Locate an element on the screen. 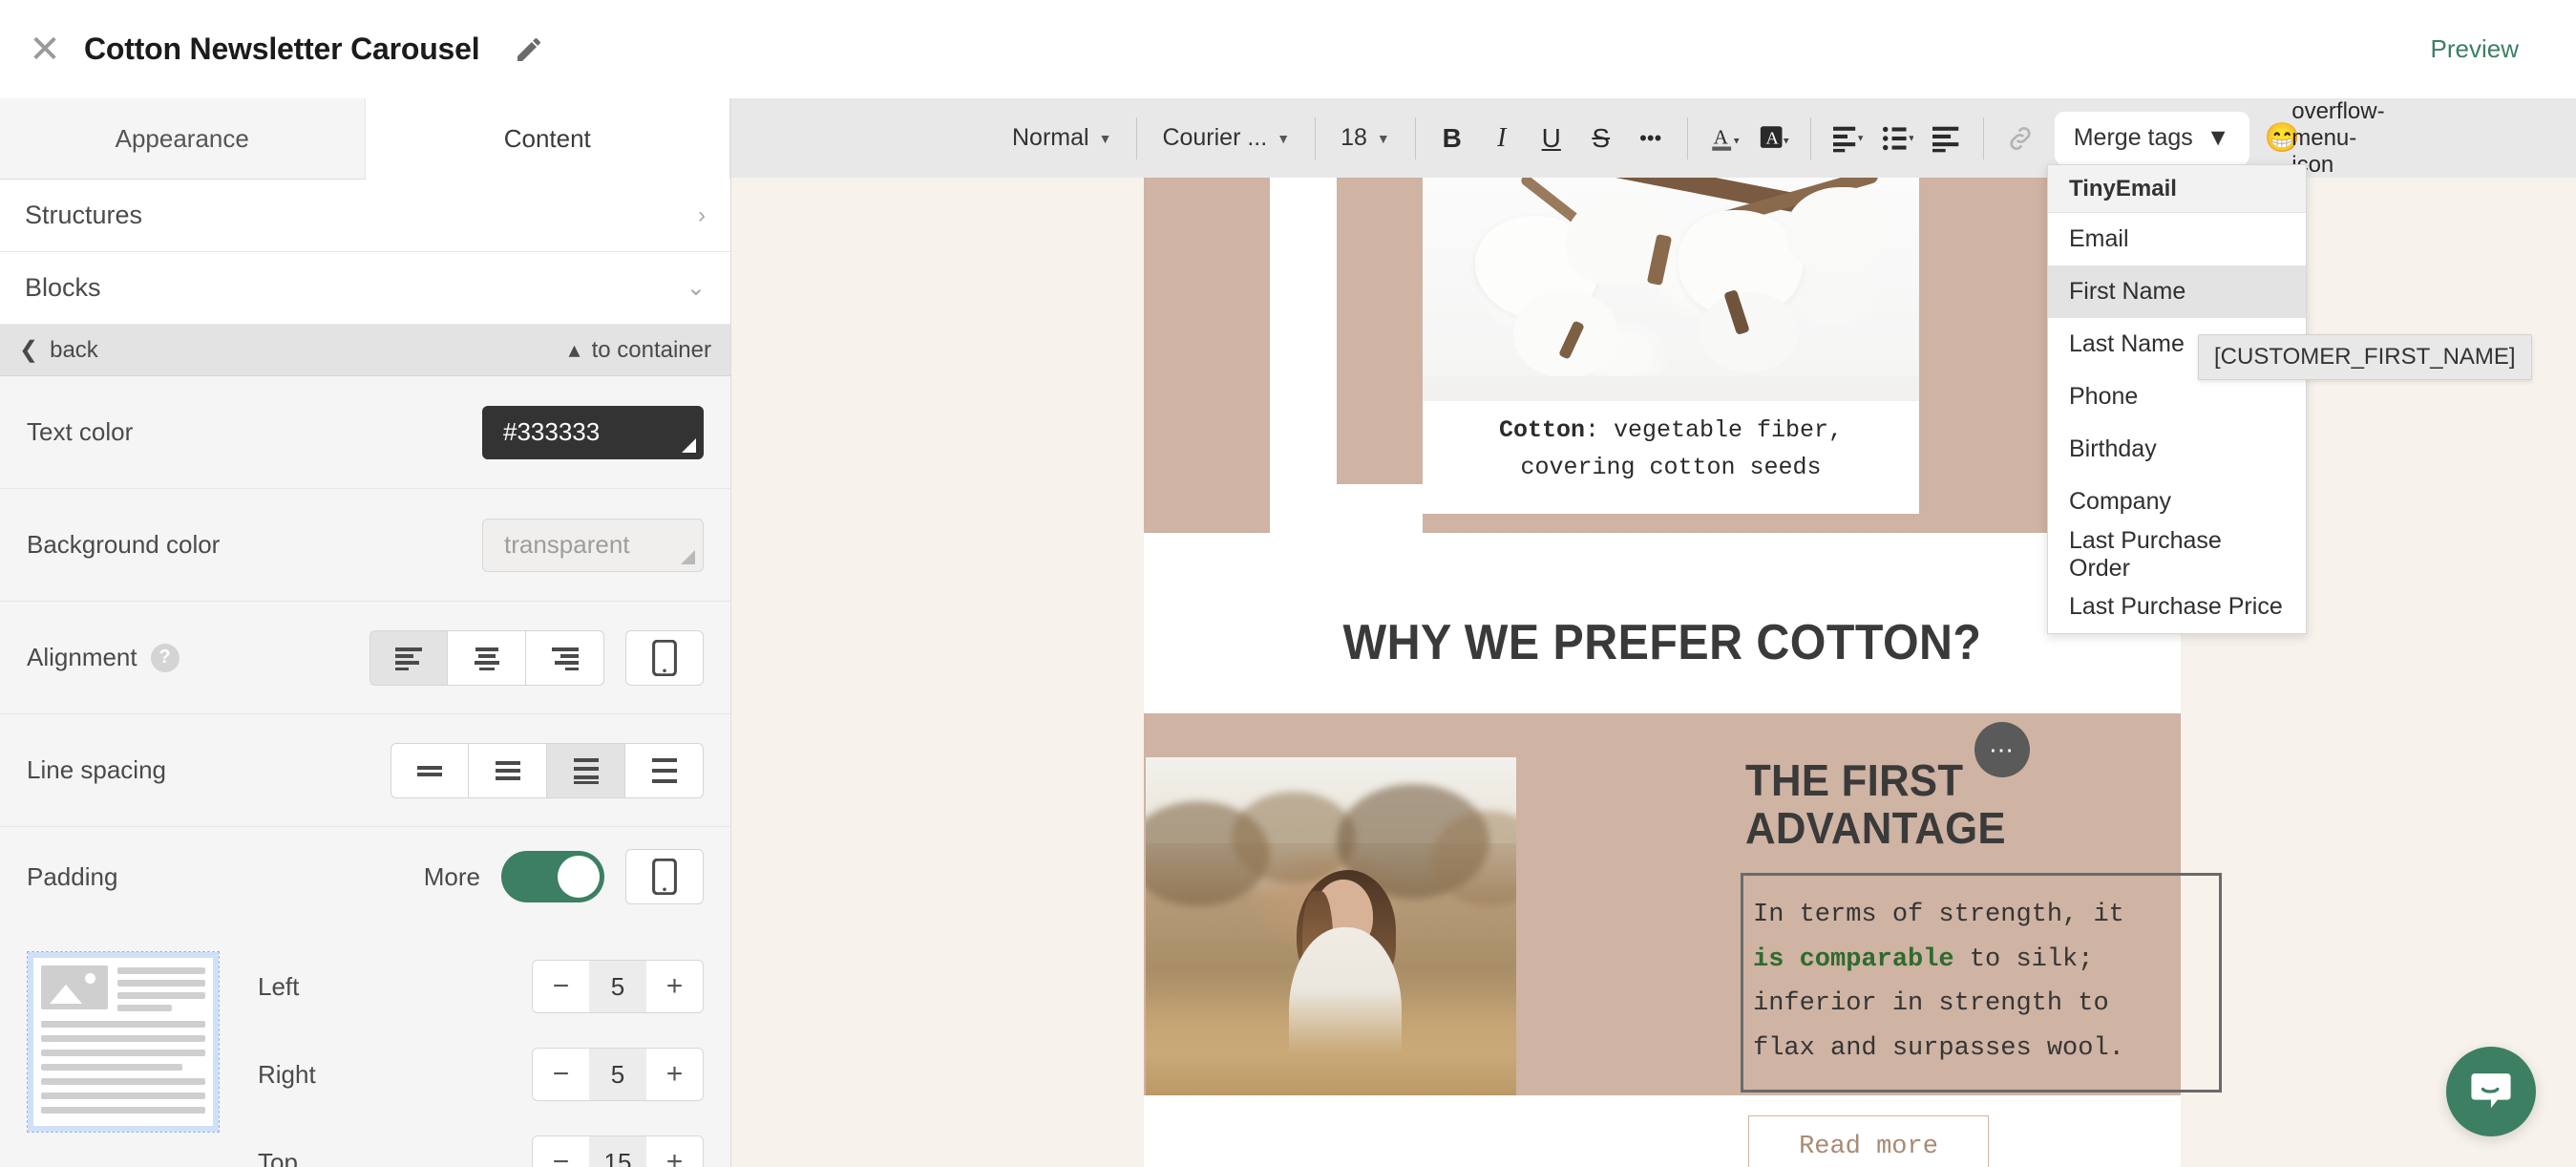  line-spacing-1-icon is located at coordinates (430, 770).